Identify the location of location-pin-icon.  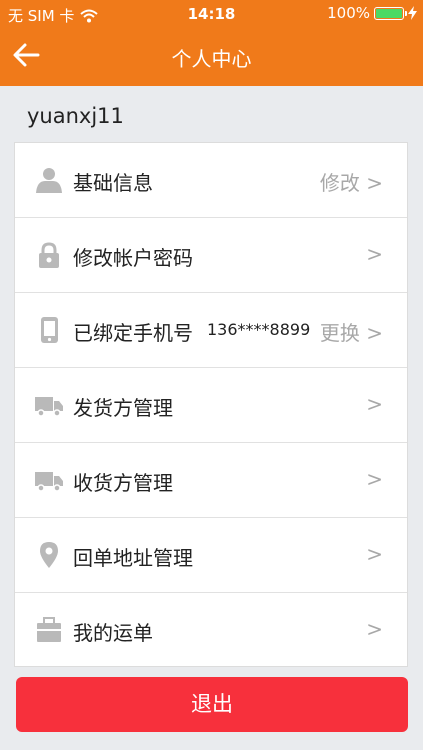
(49, 555).